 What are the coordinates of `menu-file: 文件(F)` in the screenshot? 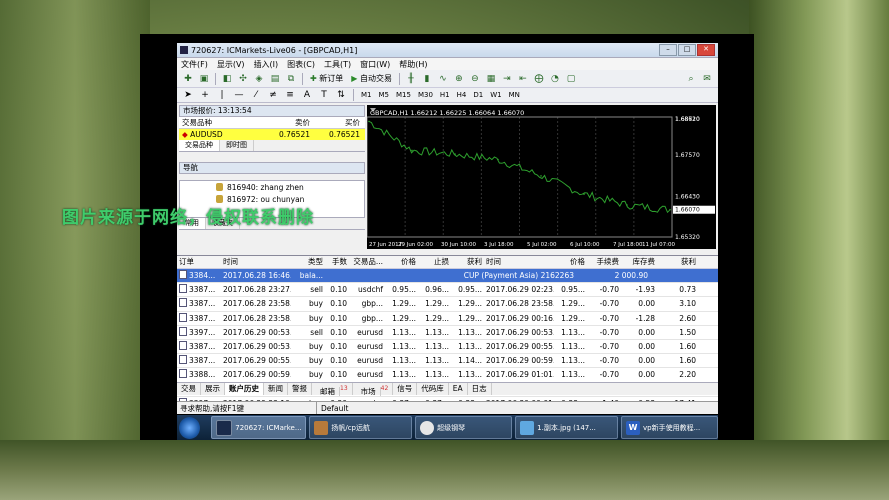 It's located at (194, 64).